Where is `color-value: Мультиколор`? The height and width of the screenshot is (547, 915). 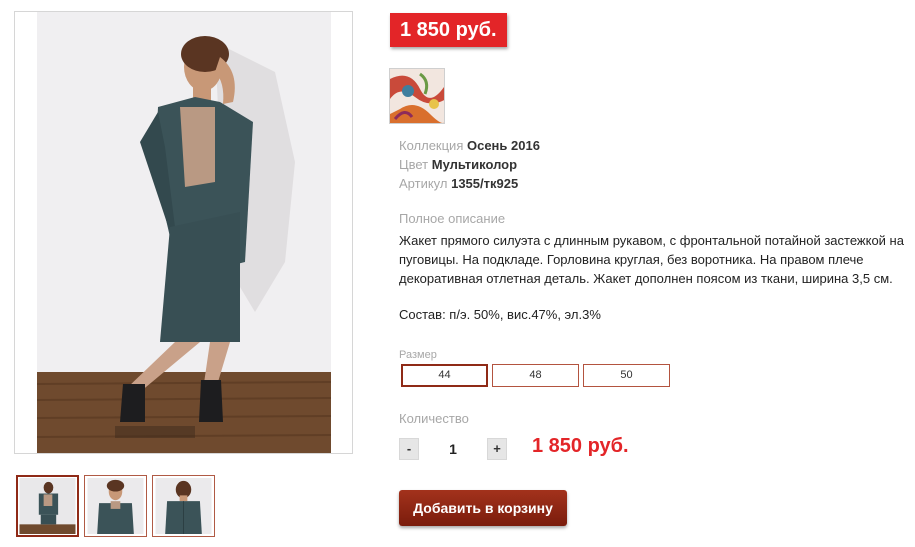
color-value: Мультиколор is located at coordinates (474, 164).